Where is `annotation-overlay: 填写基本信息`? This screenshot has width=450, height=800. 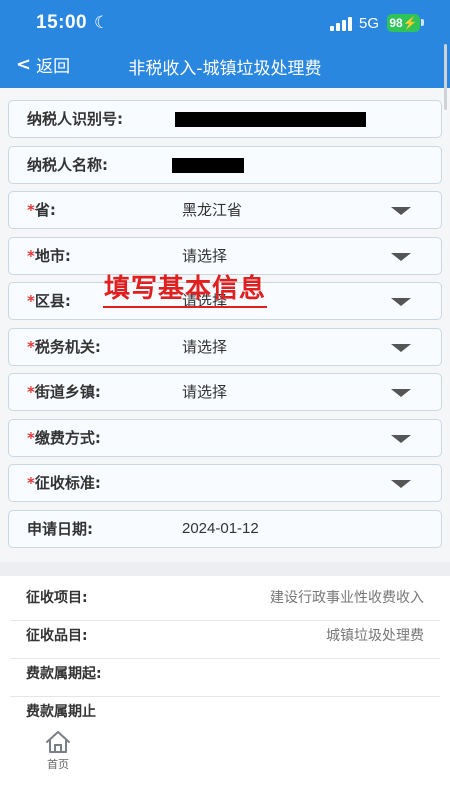 annotation-overlay: 填写基本信息 is located at coordinates (185, 290).